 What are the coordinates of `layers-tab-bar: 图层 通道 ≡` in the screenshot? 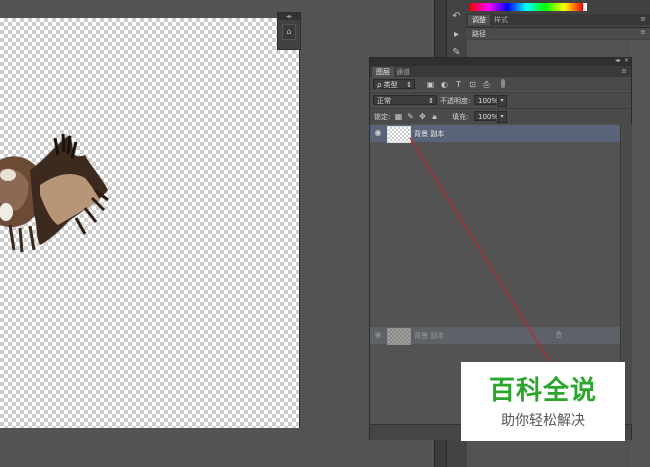 It's located at (500, 71).